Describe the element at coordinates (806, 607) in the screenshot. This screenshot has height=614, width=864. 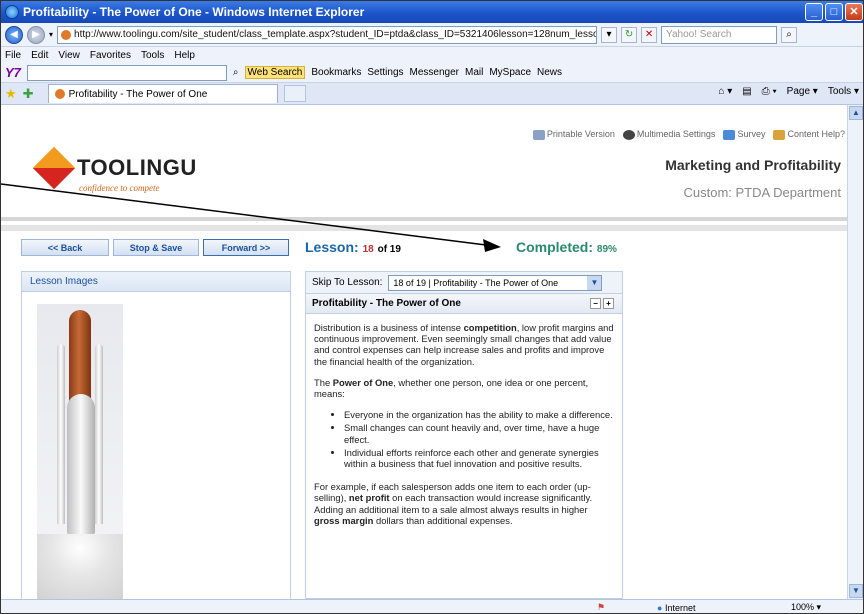
I see `zoom-level: 100% ▾` at that location.